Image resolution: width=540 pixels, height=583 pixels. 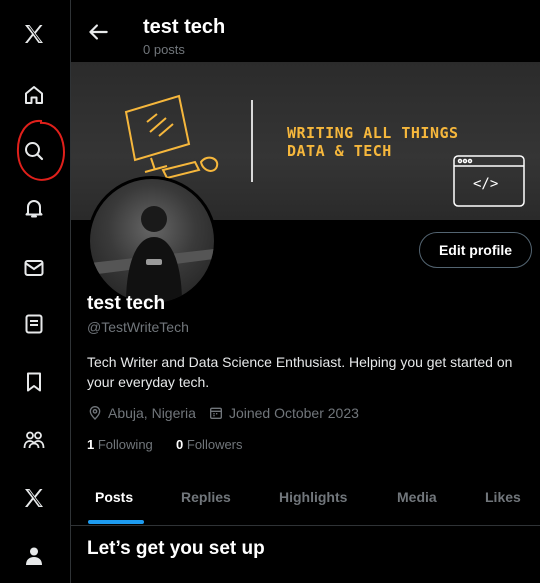 What do you see at coordinates (34, 151) in the screenshot?
I see `search-icon` at bounding box center [34, 151].